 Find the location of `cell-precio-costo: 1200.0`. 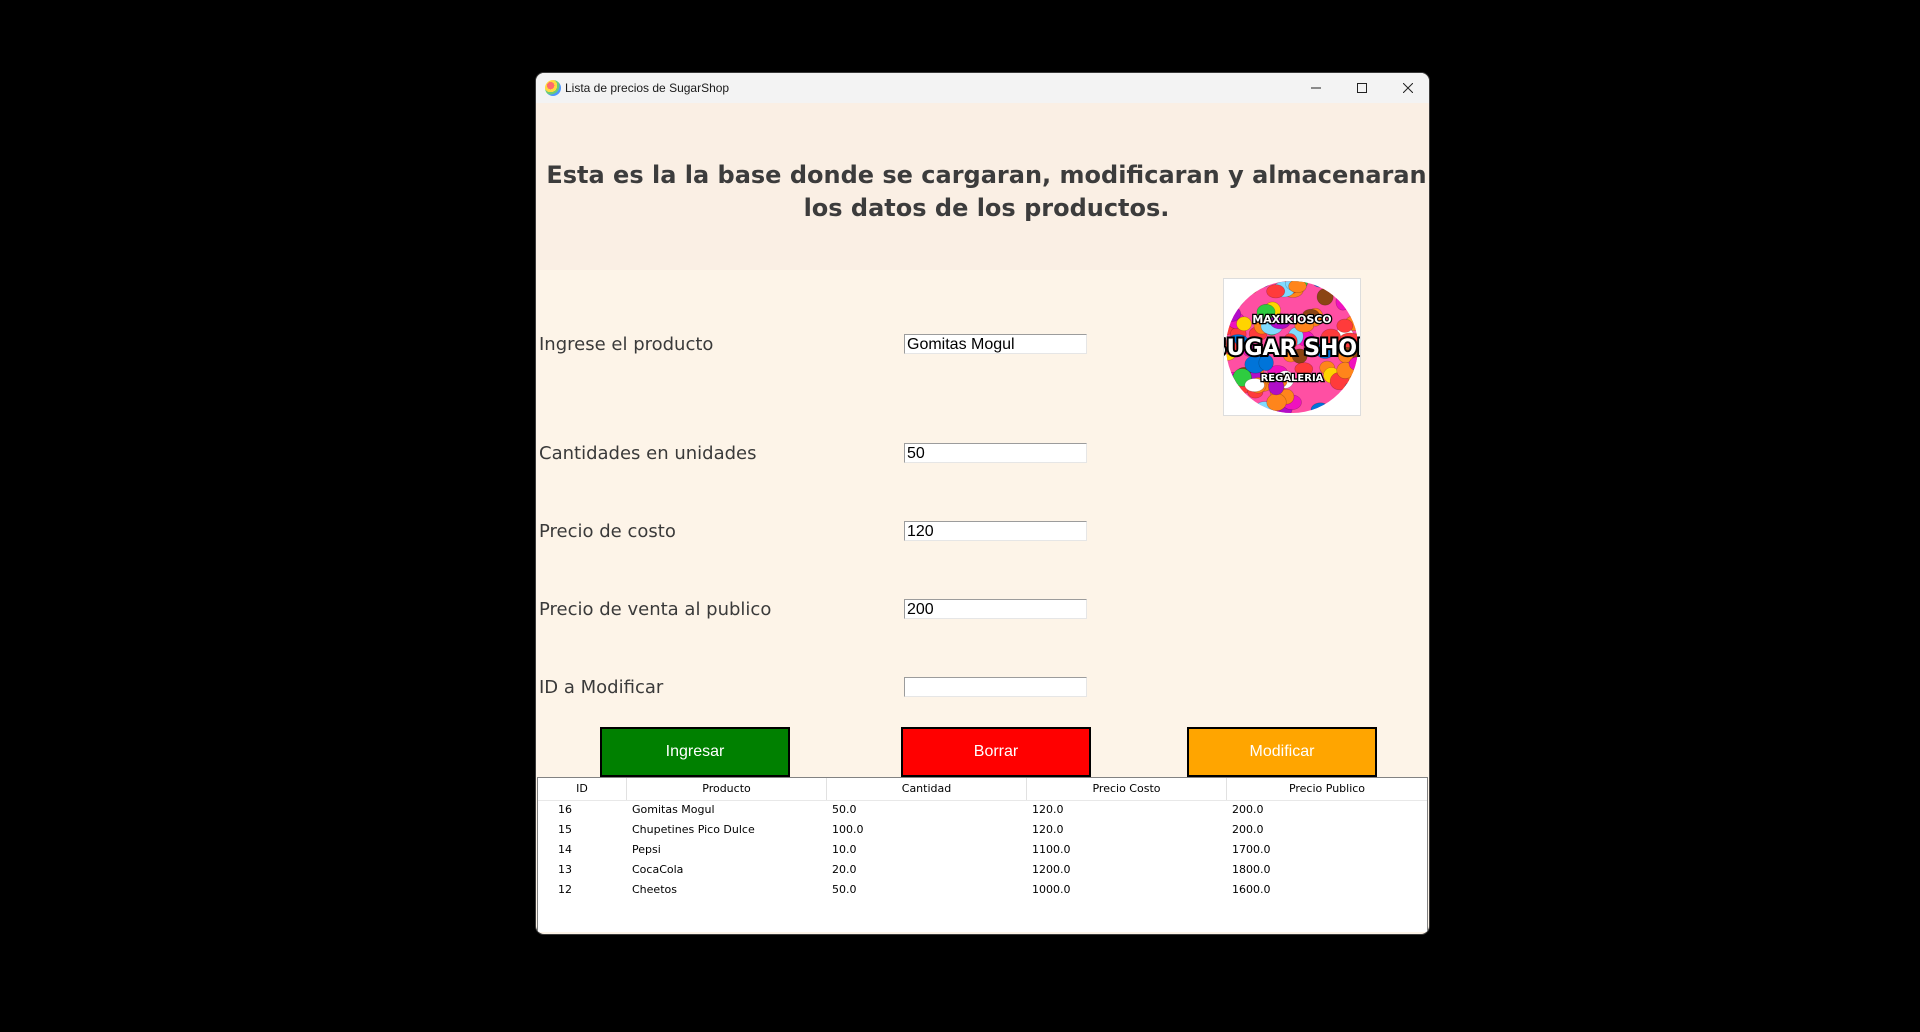

cell-precio-costo: 1200.0 is located at coordinates (1051, 869).